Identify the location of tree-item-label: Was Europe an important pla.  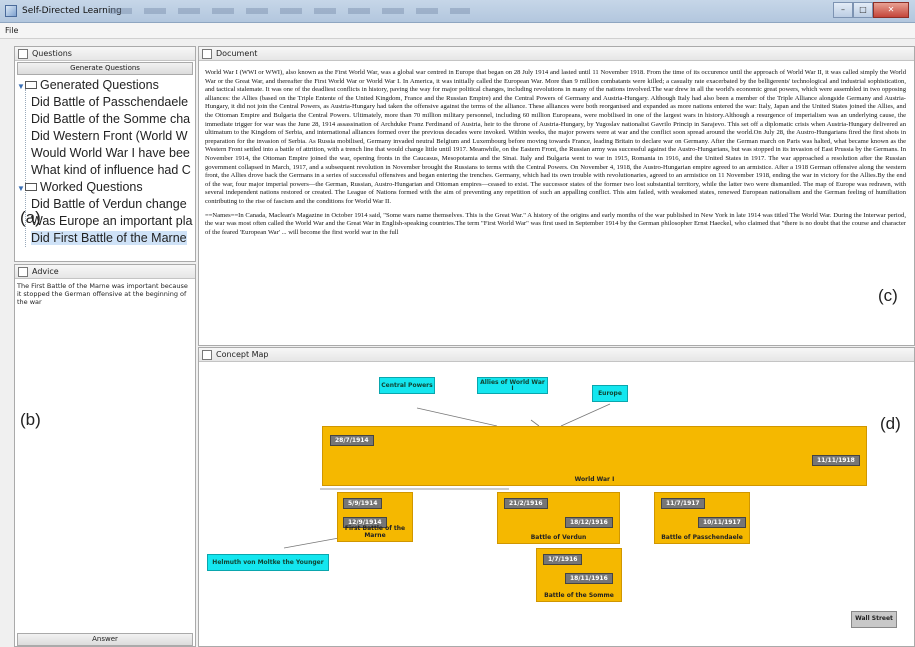
(112, 221).